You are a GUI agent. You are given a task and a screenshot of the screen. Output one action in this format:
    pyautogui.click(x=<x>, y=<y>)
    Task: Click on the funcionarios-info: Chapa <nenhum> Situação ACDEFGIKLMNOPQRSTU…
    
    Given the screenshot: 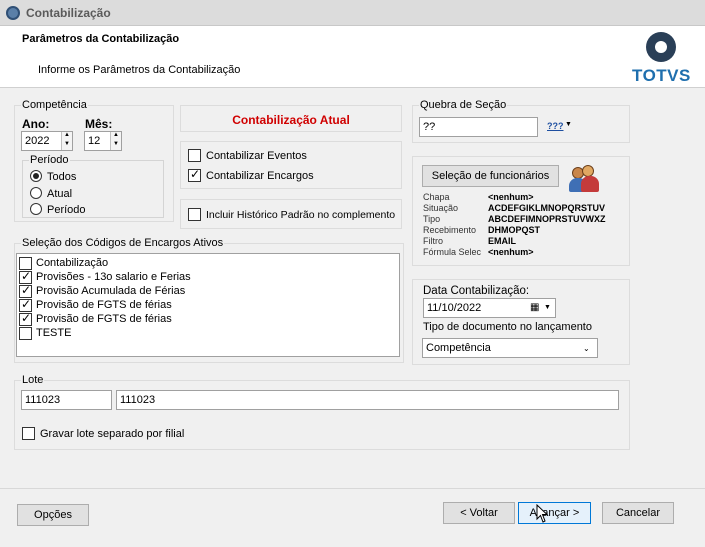 What is the action you would take?
    pyautogui.click(x=527, y=225)
    